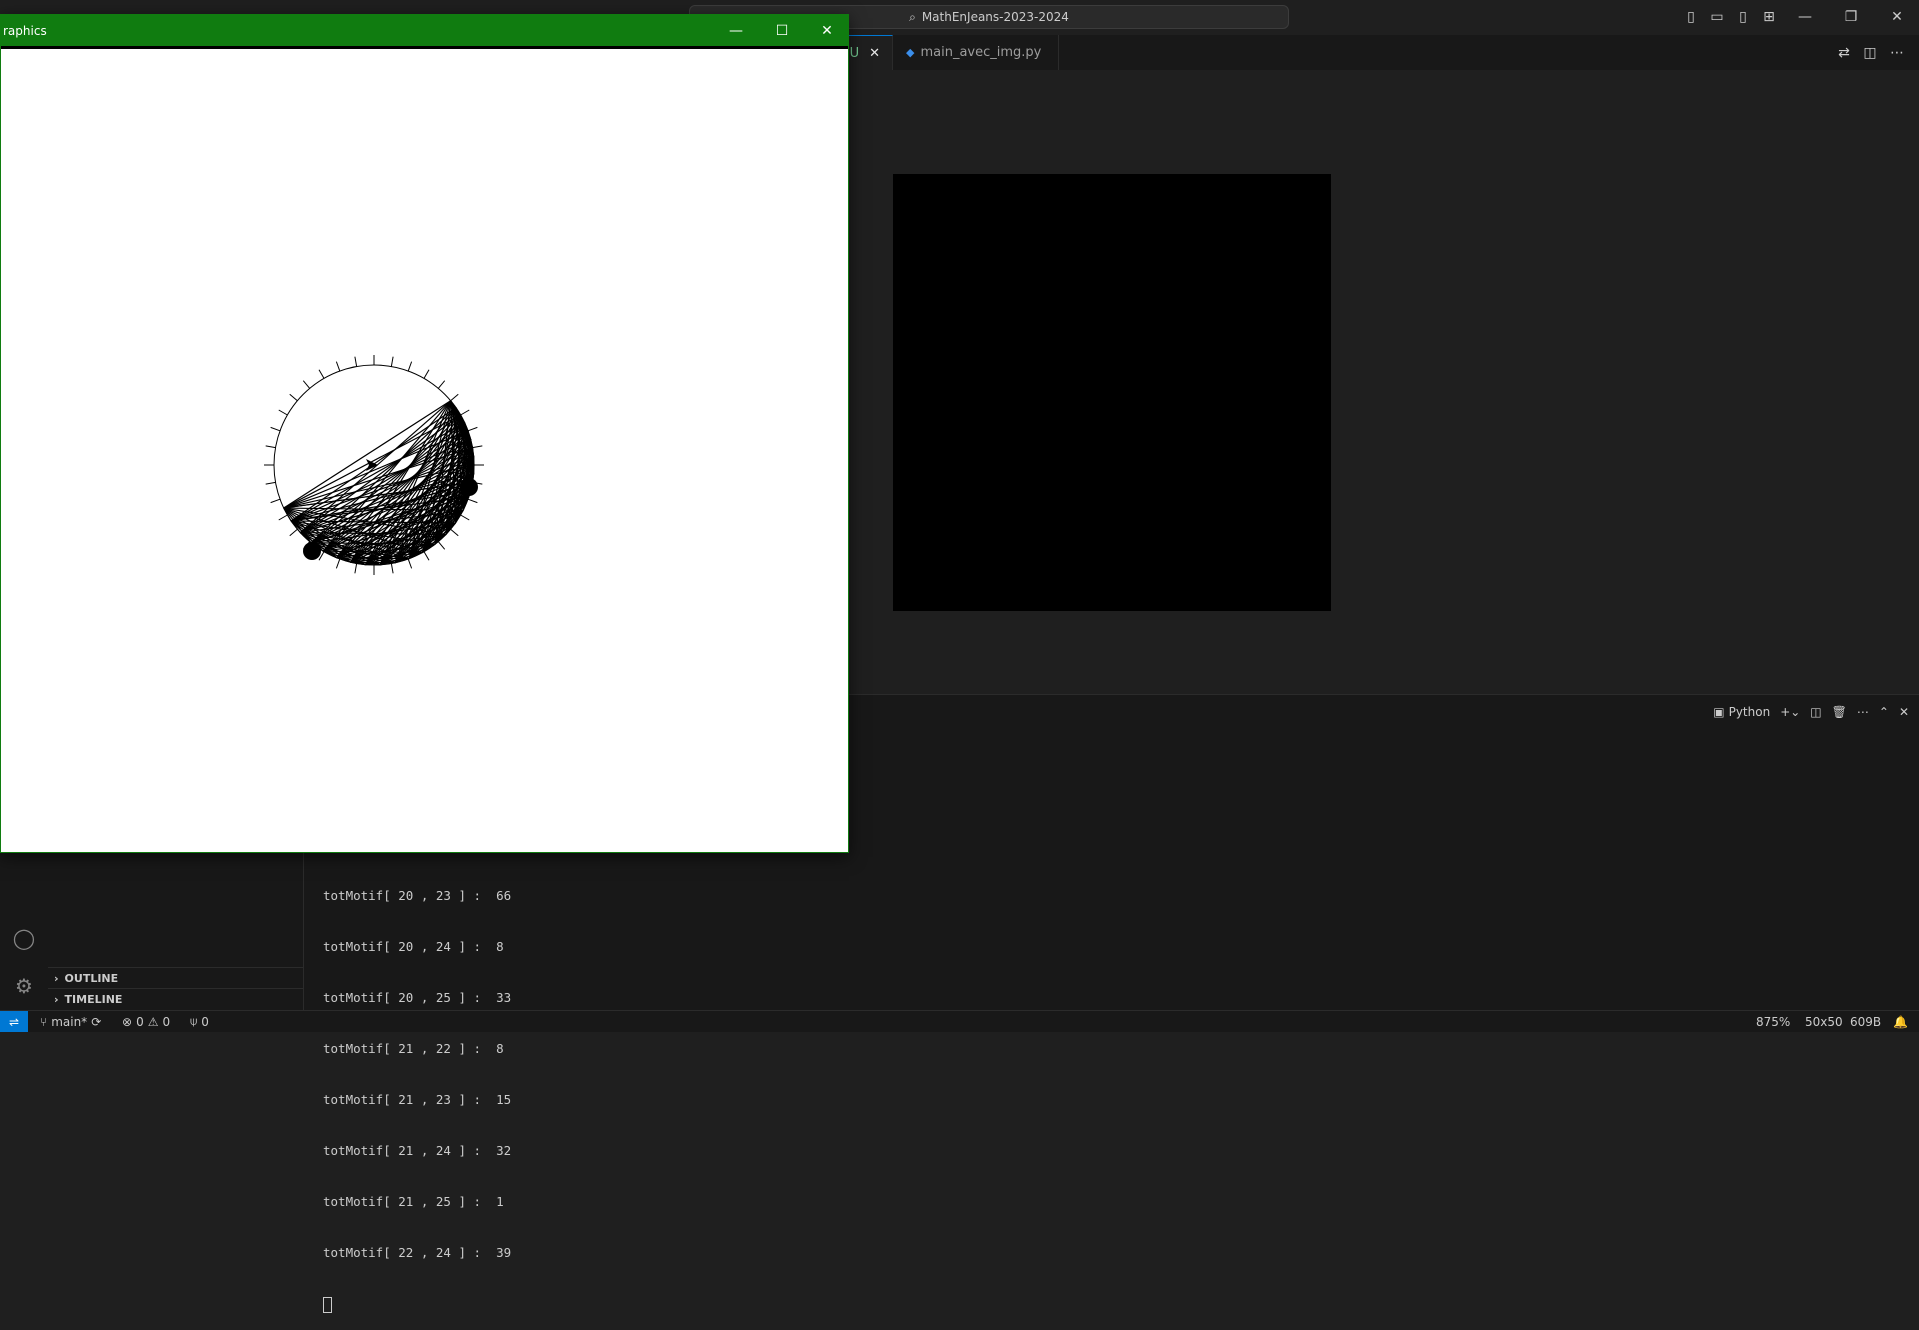 This screenshot has width=1919, height=1330. Describe the element at coordinates (417, 997) in the screenshot. I see `terminal-line: totMotif[ 20 , 25 ] : 33` at that location.